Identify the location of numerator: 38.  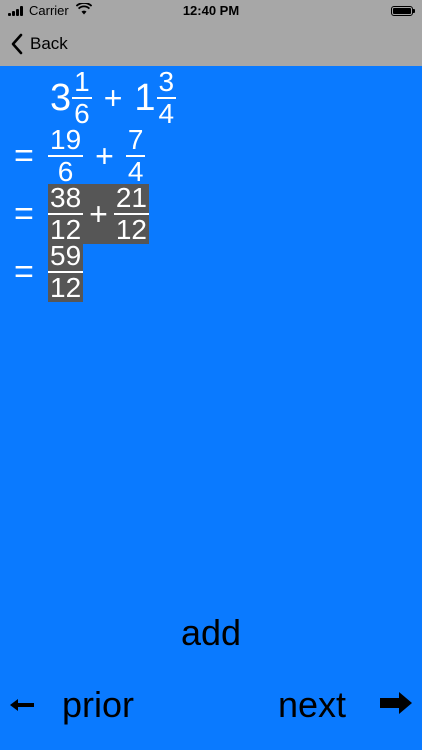
(66, 197).